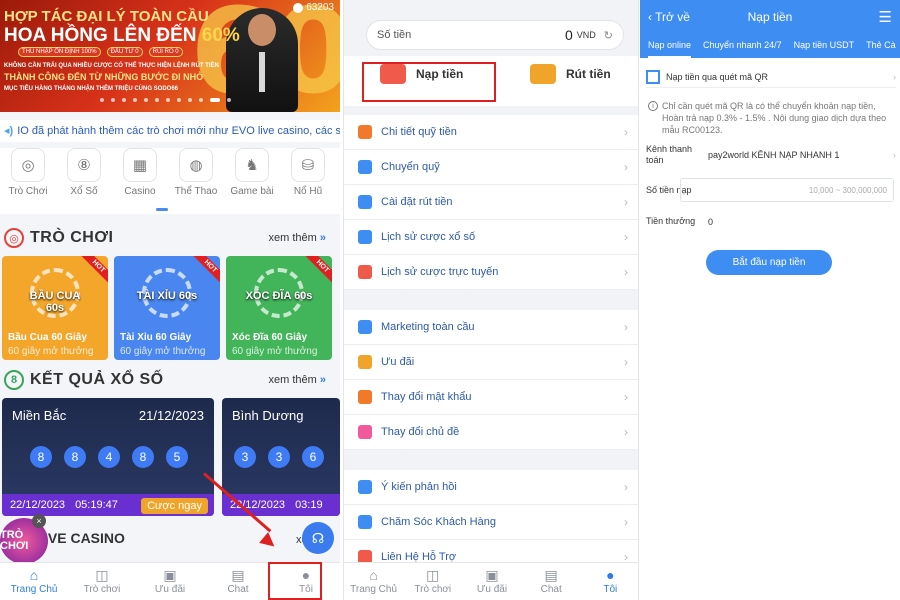  What do you see at coordinates (165, 100) in the screenshot?
I see `carousel-dots` at bounding box center [165, 100].